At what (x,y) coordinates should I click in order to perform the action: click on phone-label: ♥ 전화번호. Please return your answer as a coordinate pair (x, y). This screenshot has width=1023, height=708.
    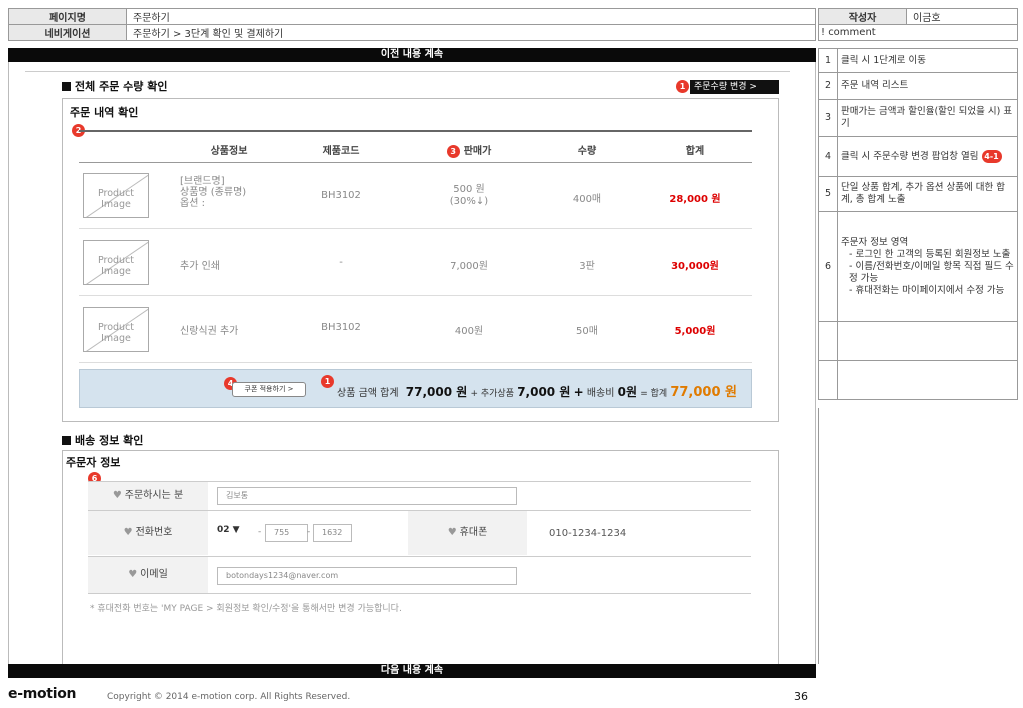
    Looking at the image, I should click on (148, 533).